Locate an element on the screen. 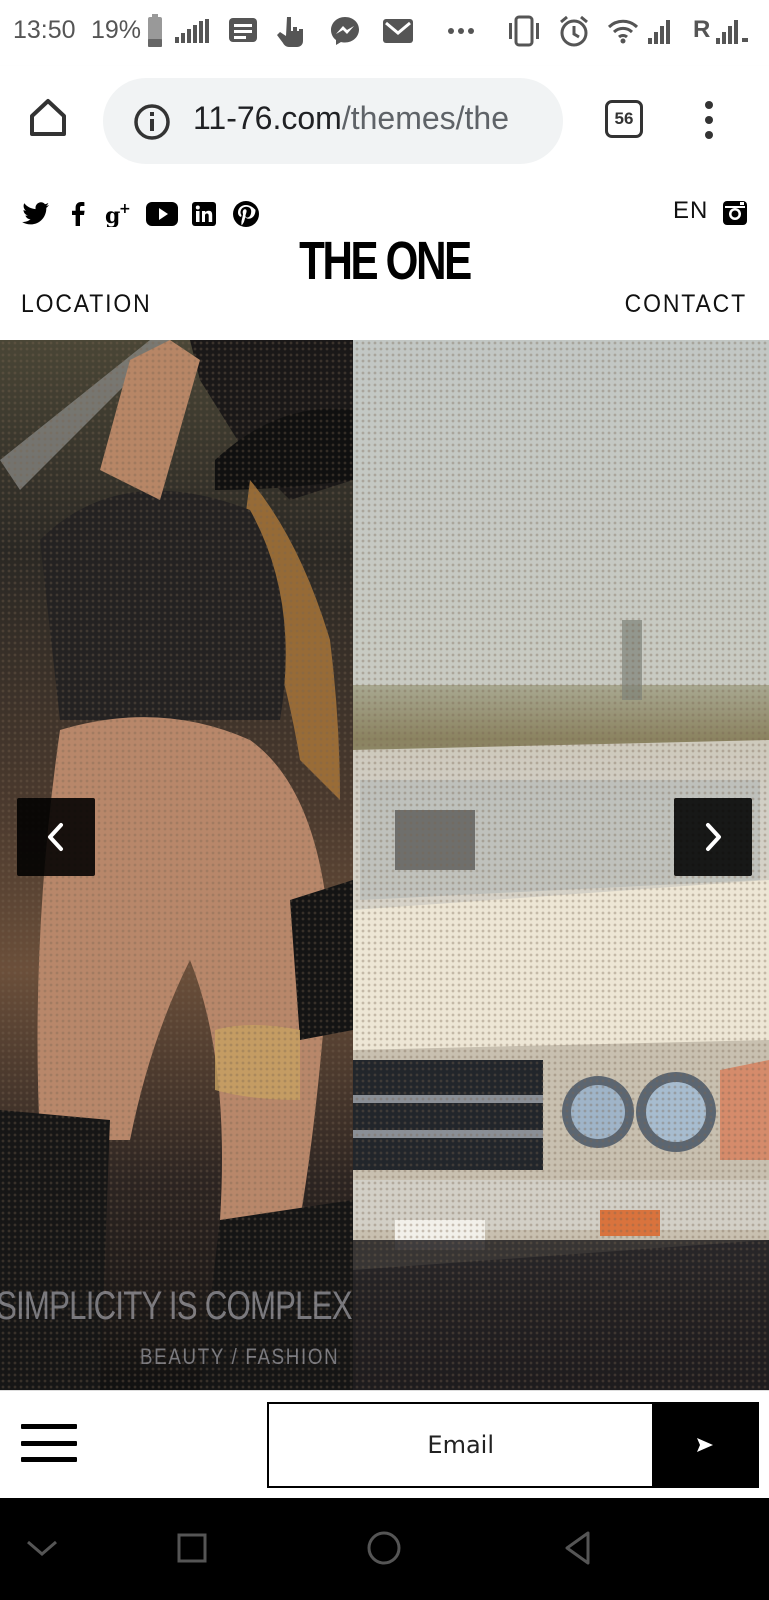 This screenshot has width=769, height=1600. social-links: g + is located at coordinates (146, 214).